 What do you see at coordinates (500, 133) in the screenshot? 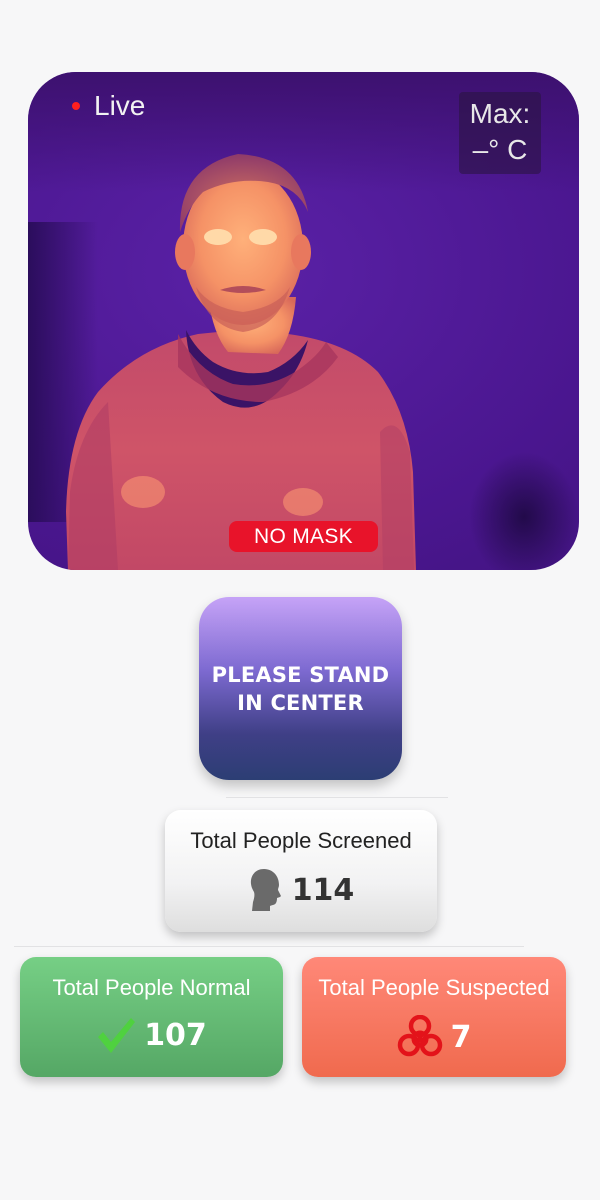
I see `max-temperature-readout: Max: –° C` at bounding box center [500, 133].